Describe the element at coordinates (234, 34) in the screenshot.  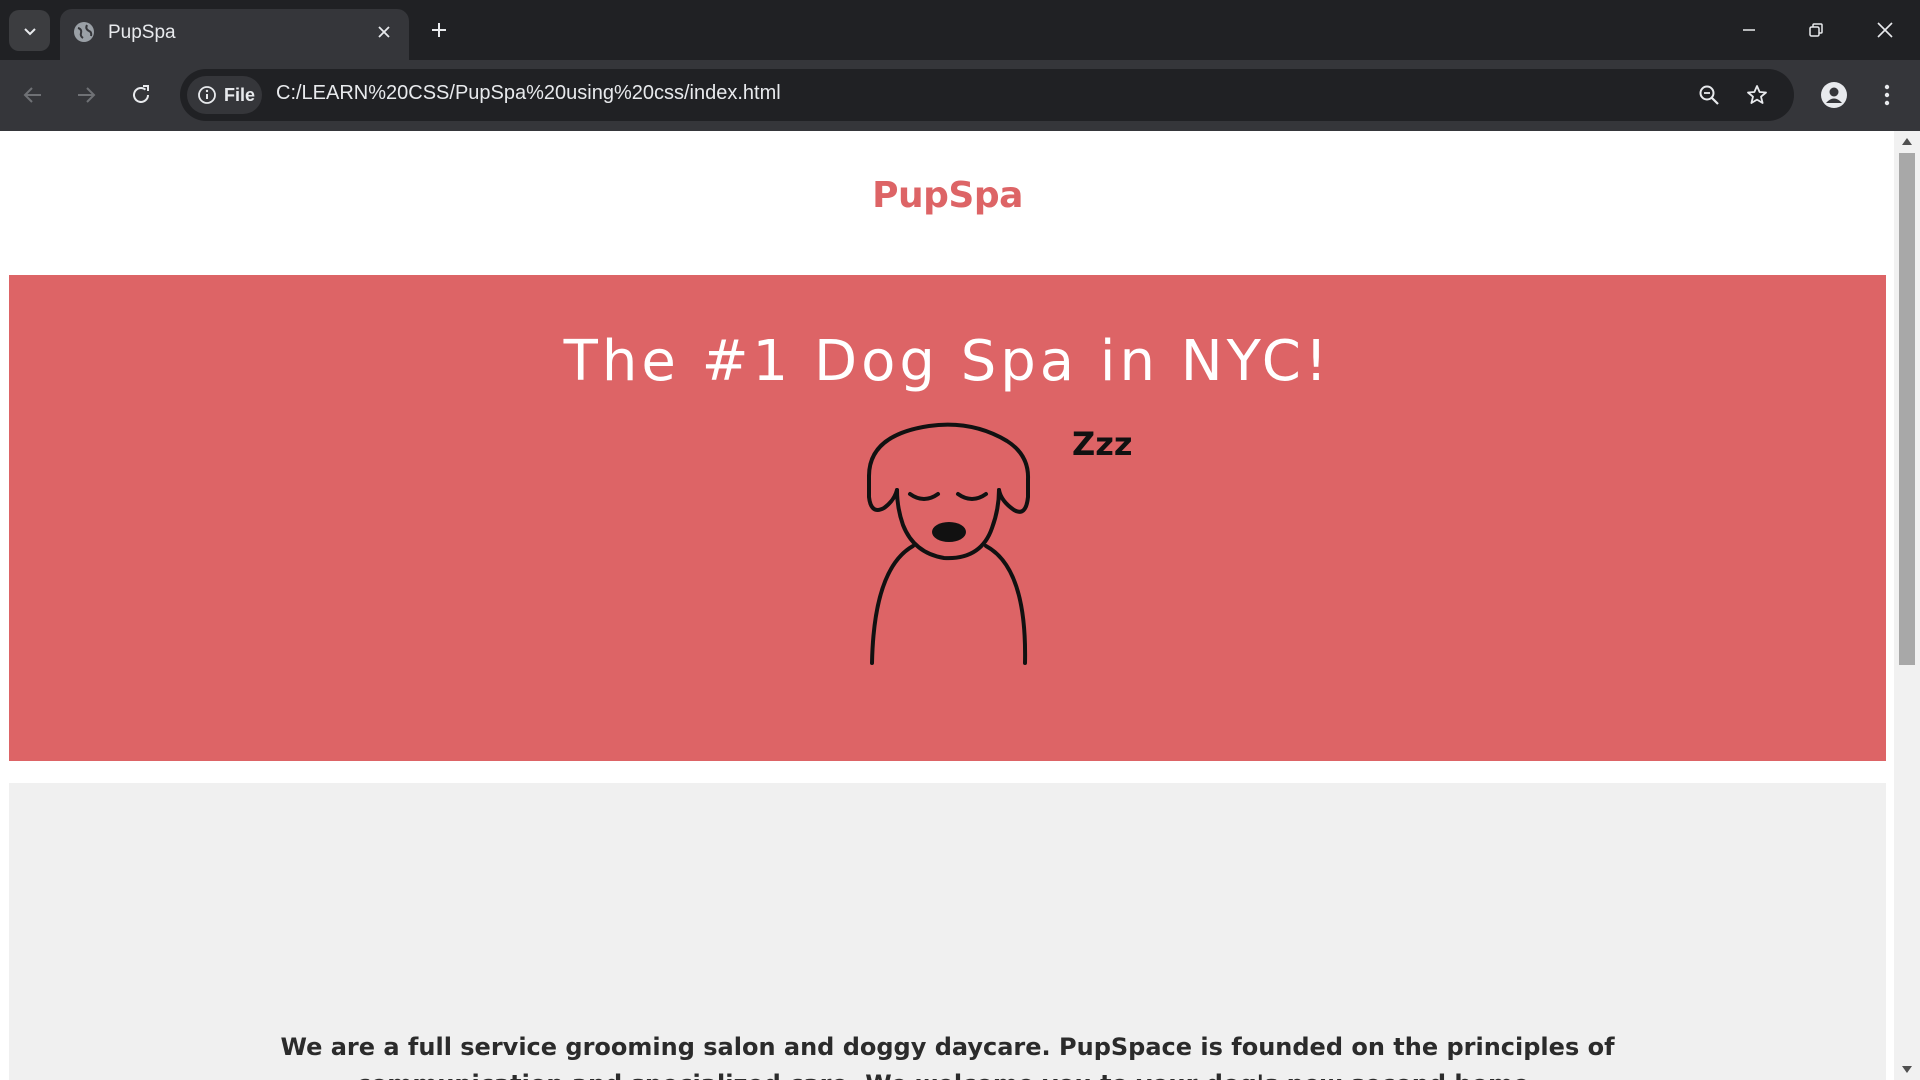
I see `browser-tab: PupSpa` at that location.